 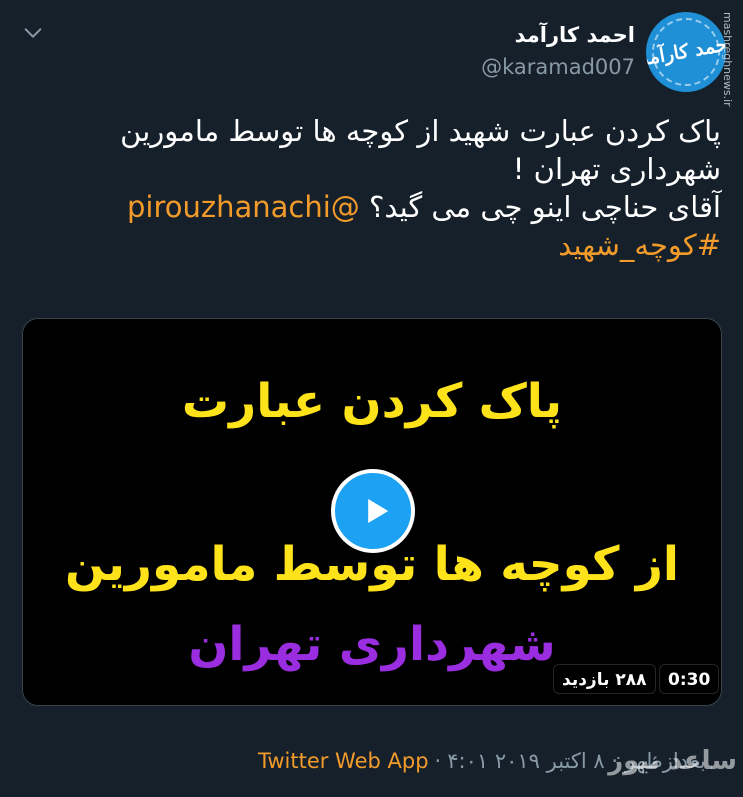 I want to click on tweet-line-4: #کوچه_شهید, so click(x=371, y=245).